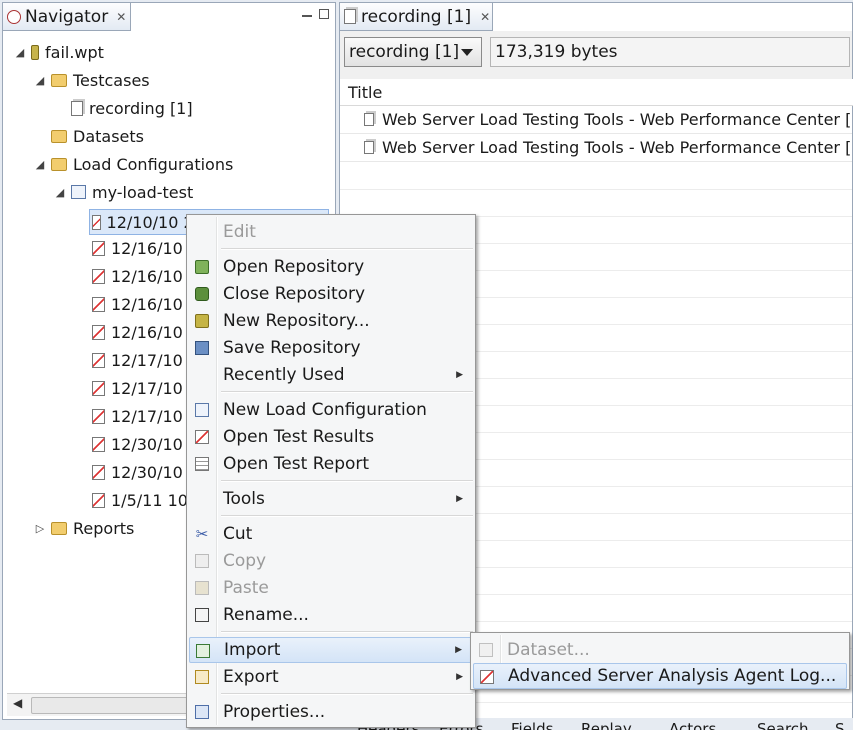 The width and height of the screenshot is (853, 730). What do you see at coordinates (134, 164) in the screenshot?
I see `tree-item-load-configurations: ◢ Load Configurations` at bounding box center [134, 164].